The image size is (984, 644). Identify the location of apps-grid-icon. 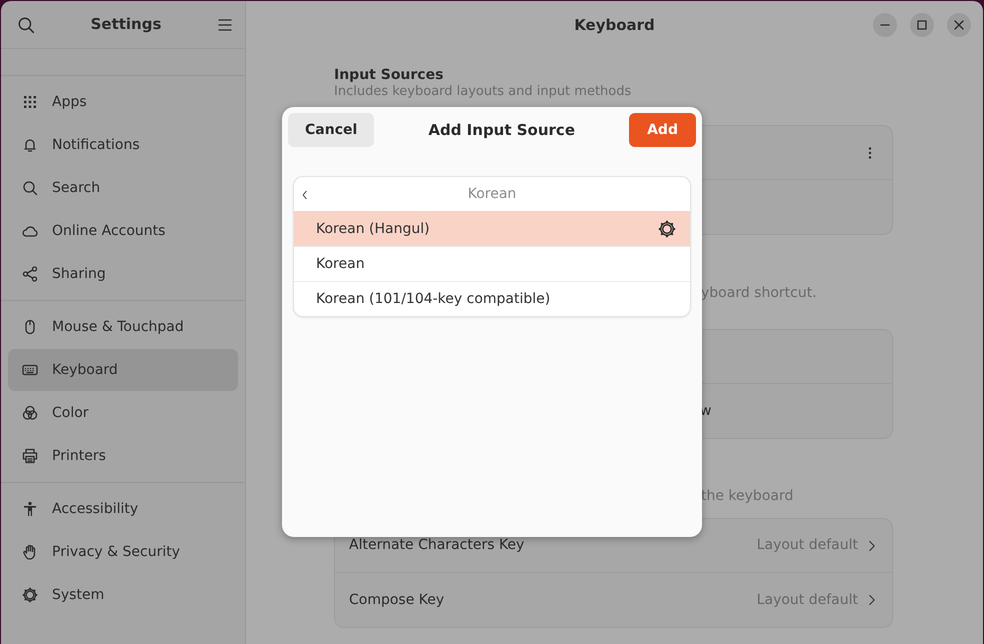
(30, 102).